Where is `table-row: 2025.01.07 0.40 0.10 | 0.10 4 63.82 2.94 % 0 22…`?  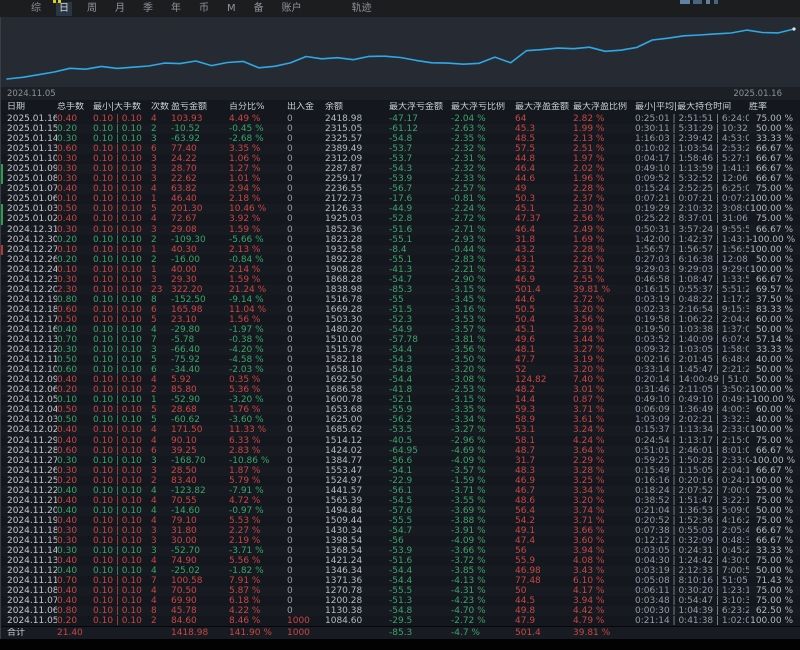
table-row: 2025.01.07 0.40 0.10 | 0.10 4 63.82 2.94 % 0 22… is located at coordinates (400, 189).